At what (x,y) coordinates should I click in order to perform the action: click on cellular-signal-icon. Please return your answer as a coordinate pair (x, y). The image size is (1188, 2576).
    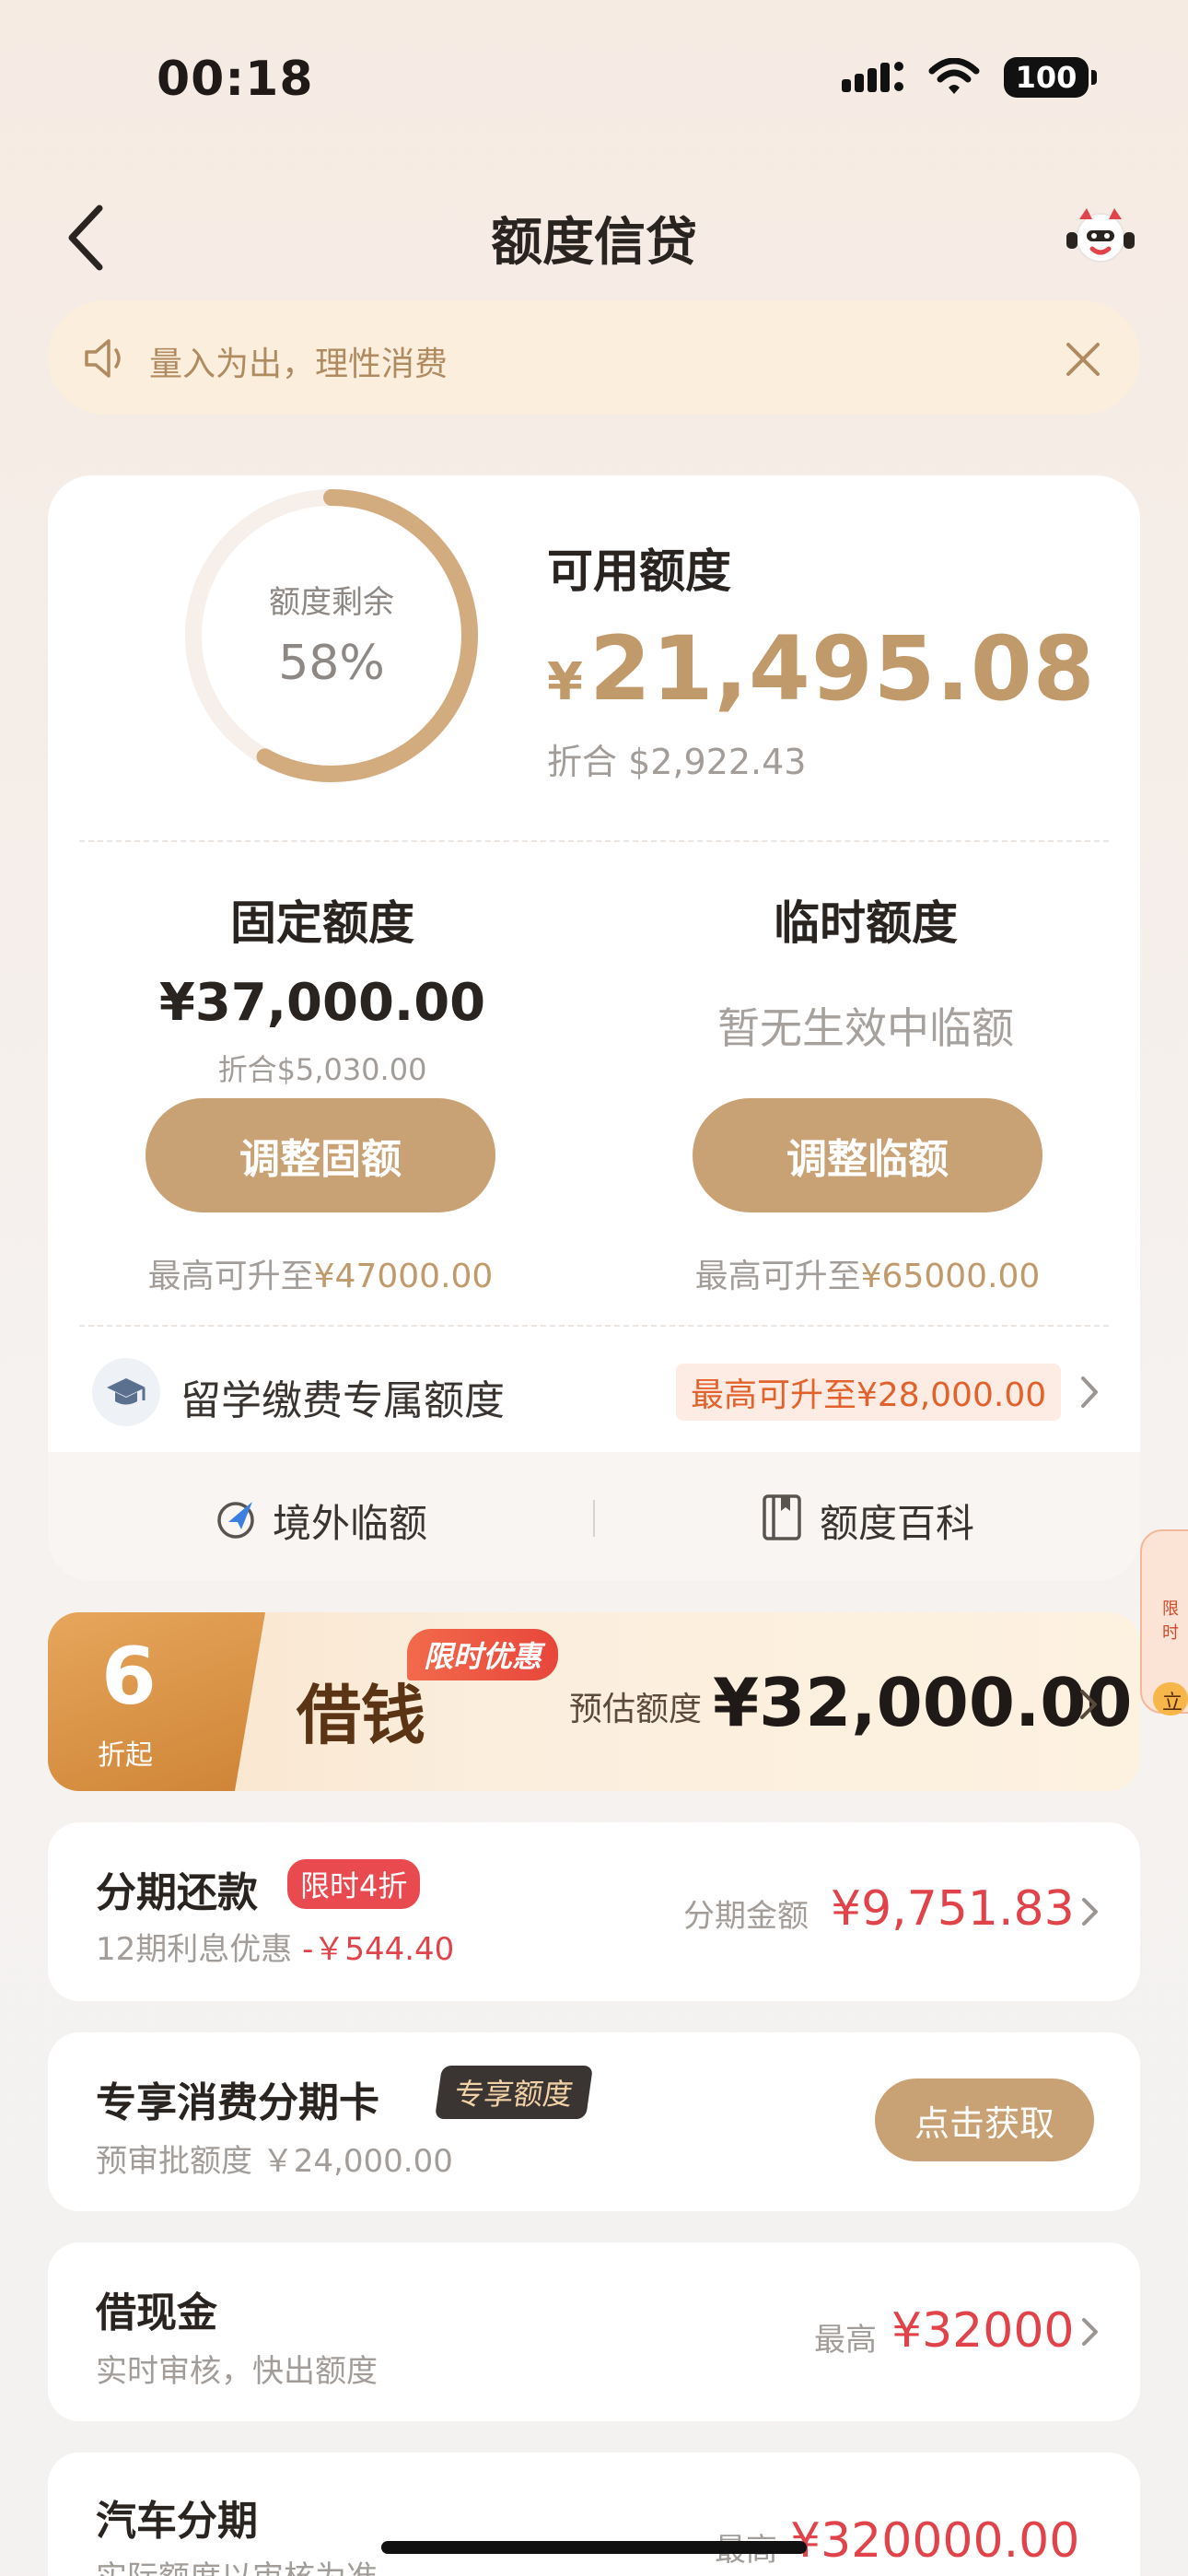
    Looking at the image, I should click on (872, 77).